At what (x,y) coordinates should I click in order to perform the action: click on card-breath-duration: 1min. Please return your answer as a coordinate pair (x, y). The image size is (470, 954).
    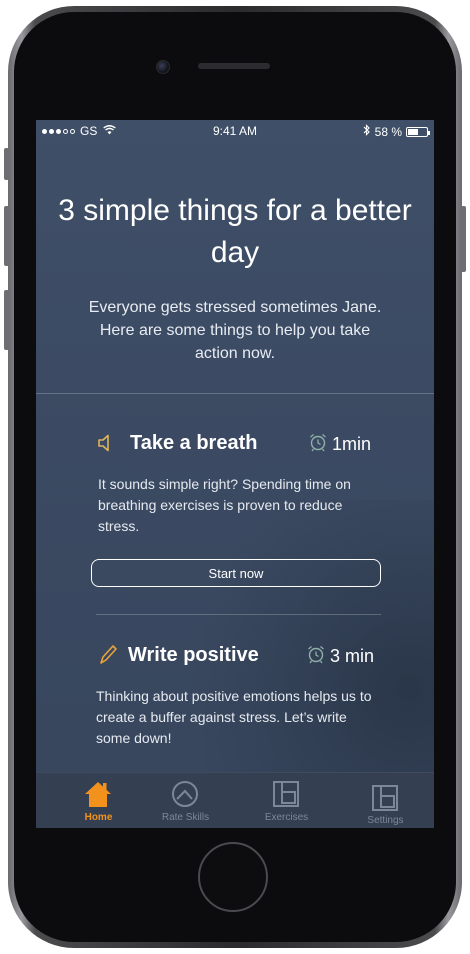
    Looking at the image, I should click on (339, 444).